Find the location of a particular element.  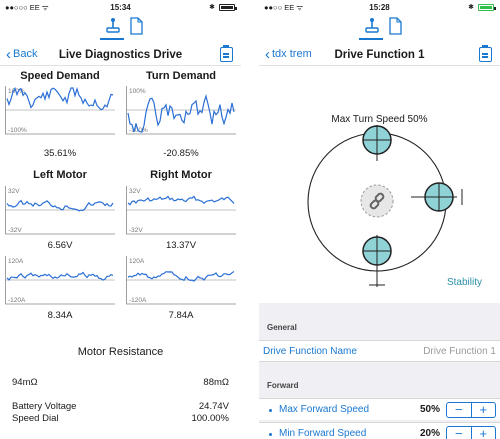

left-motor-current-graph: 120A -120A is located at coordinates (60, 280).